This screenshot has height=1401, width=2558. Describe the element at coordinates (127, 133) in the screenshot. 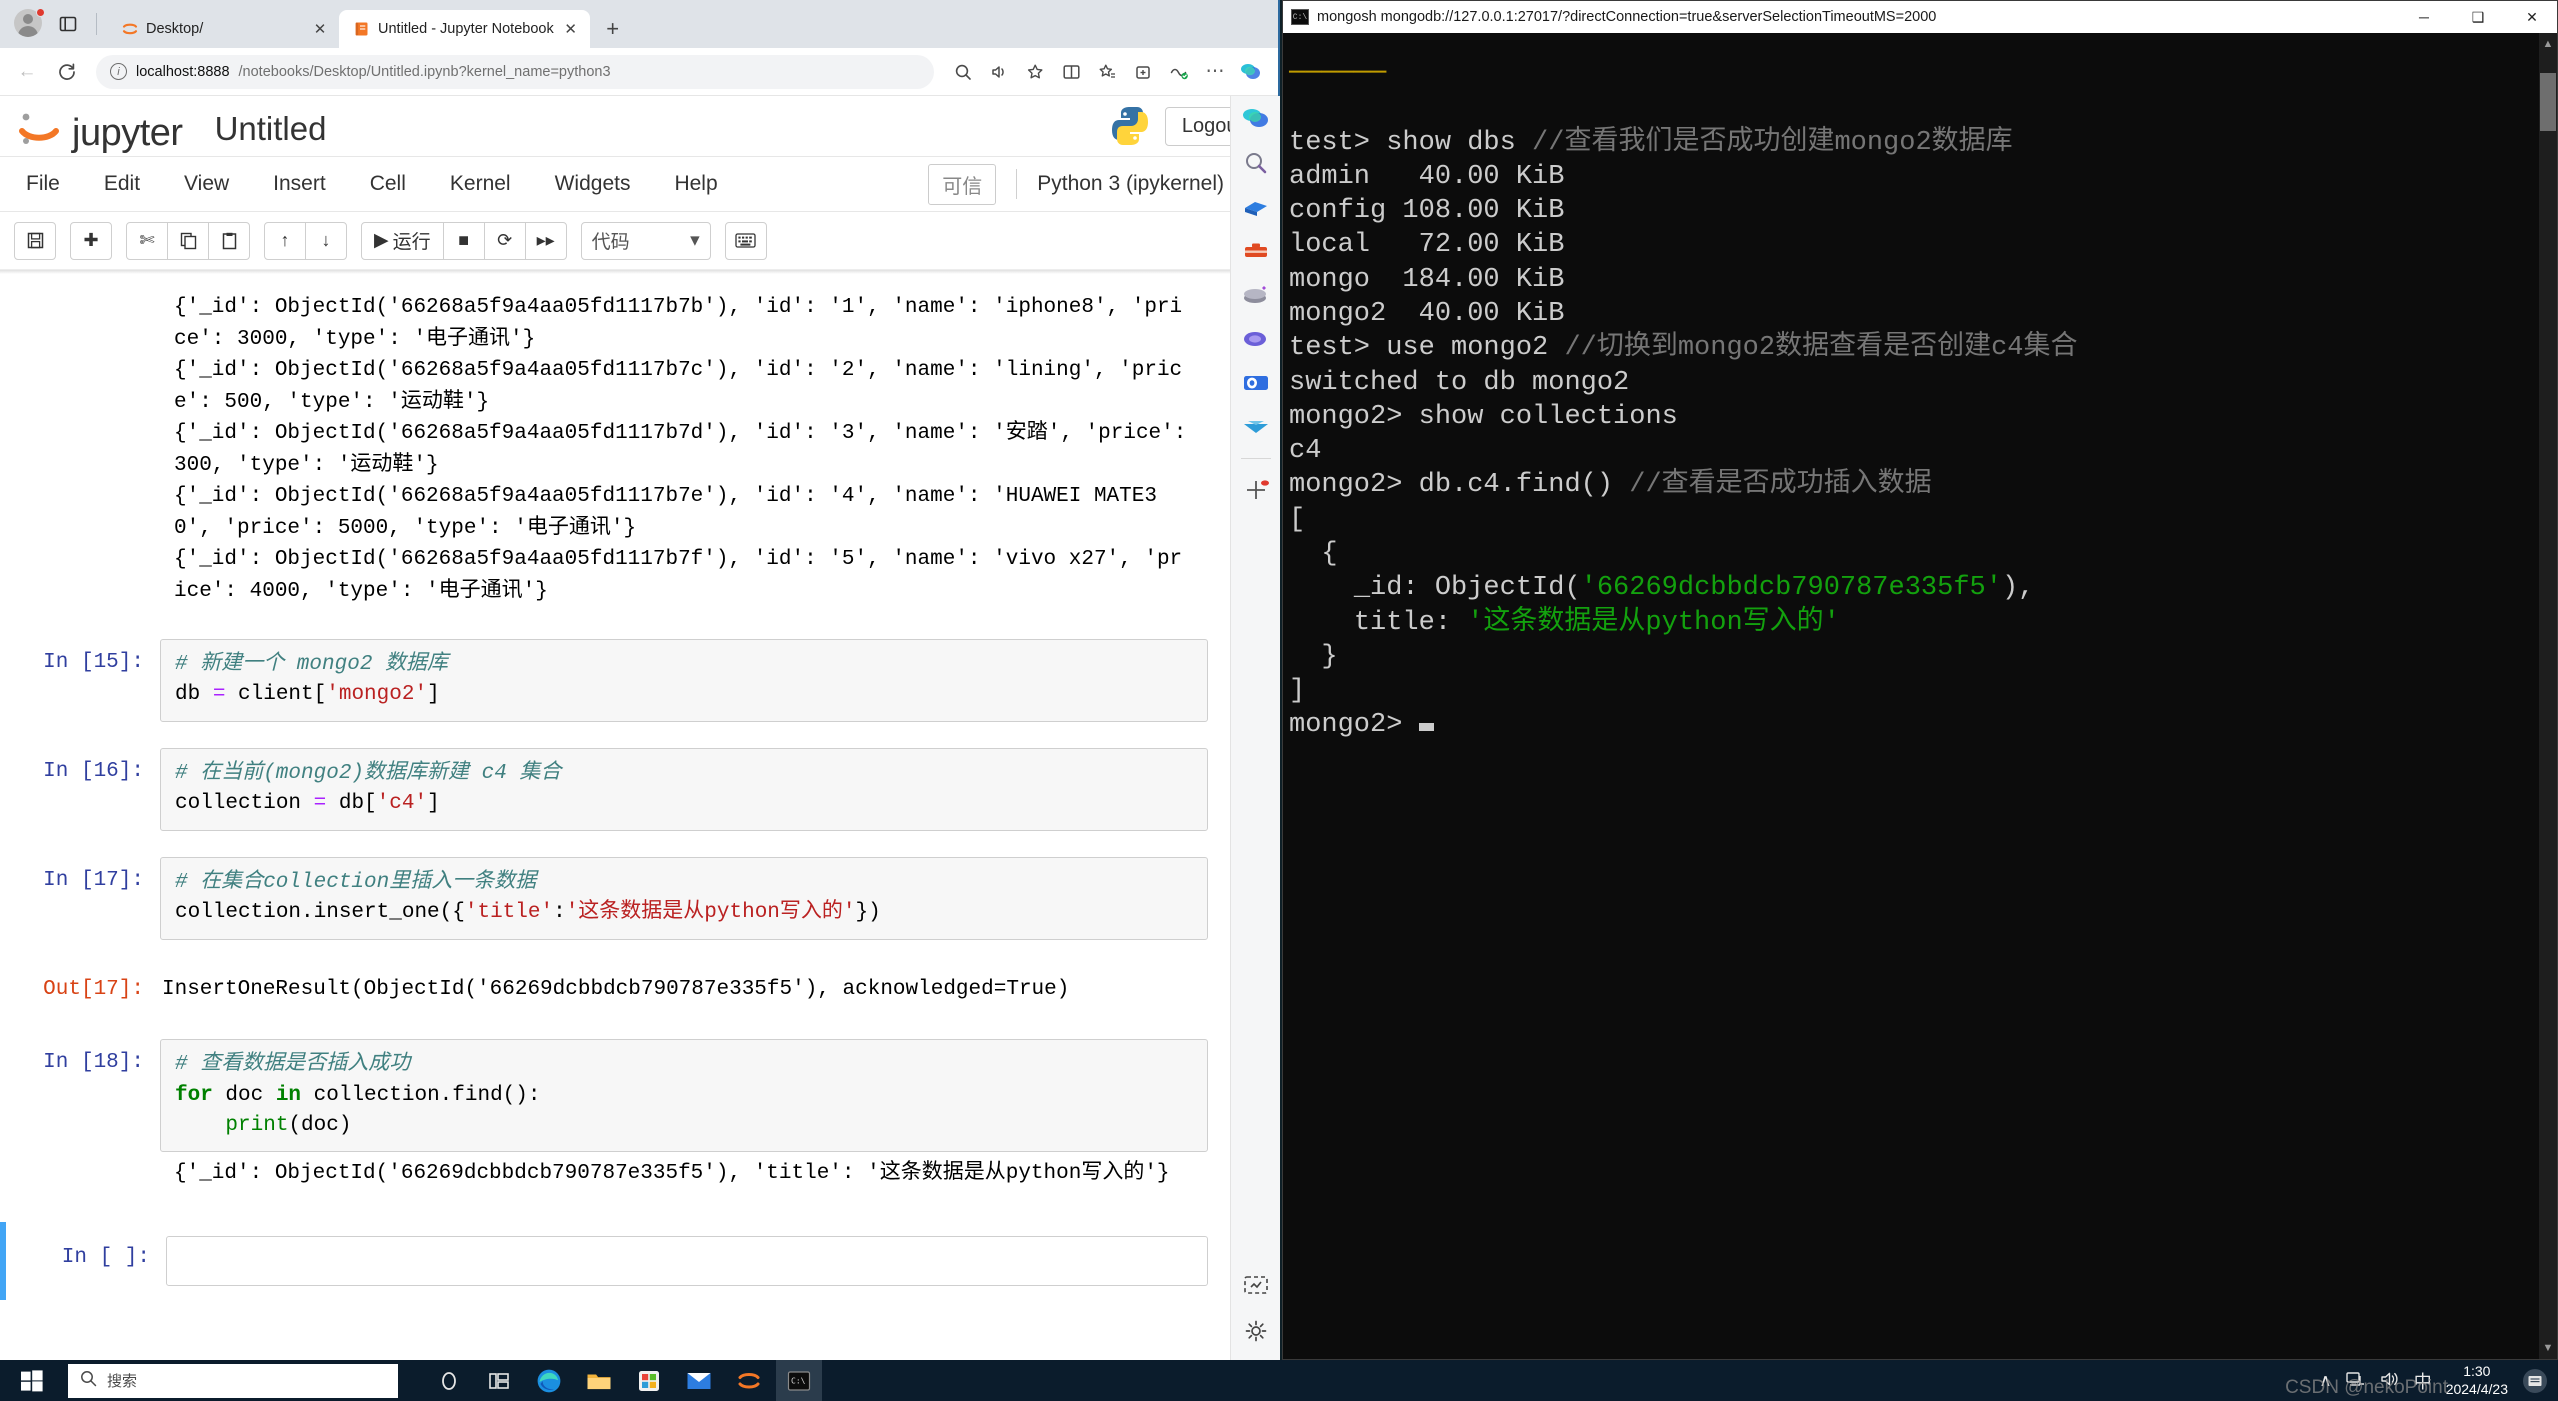

I see `jupyter-logo-text: jupyter` at that location.